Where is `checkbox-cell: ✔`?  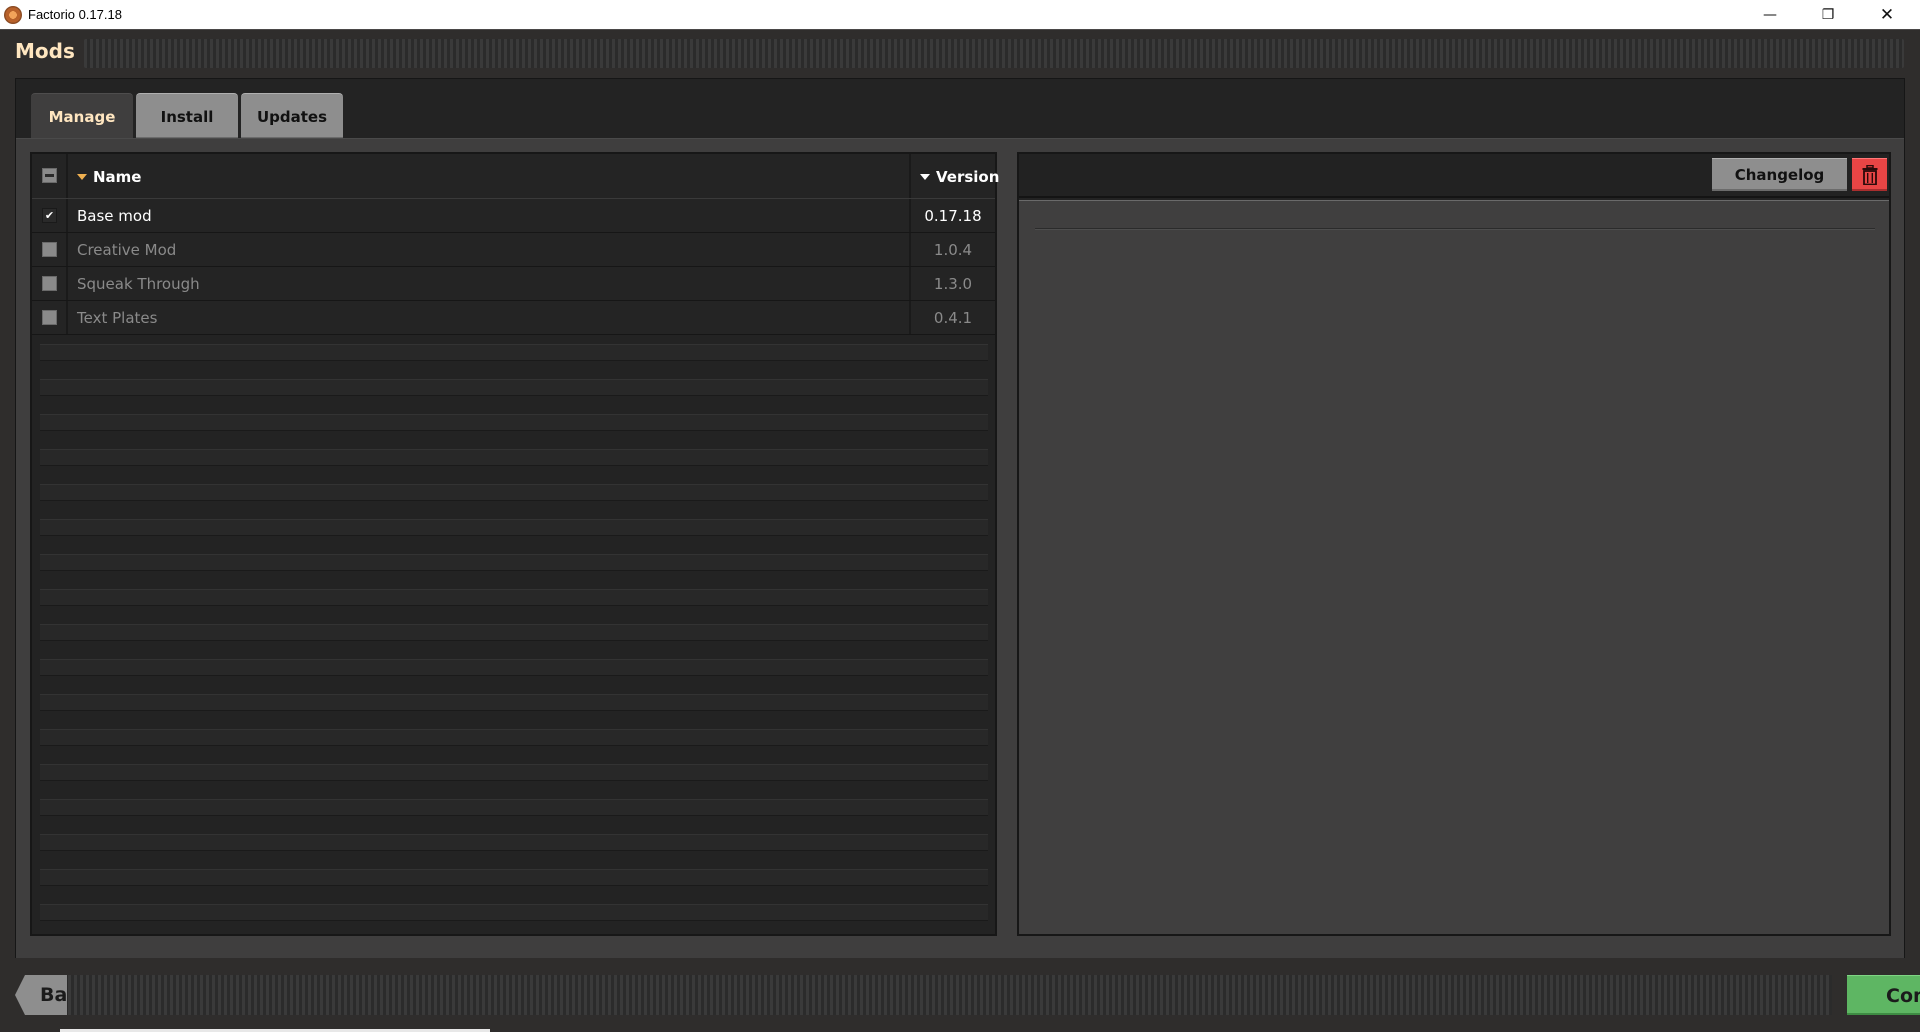 checkbox-cell: ✔ is located at coordinates (50, 215).